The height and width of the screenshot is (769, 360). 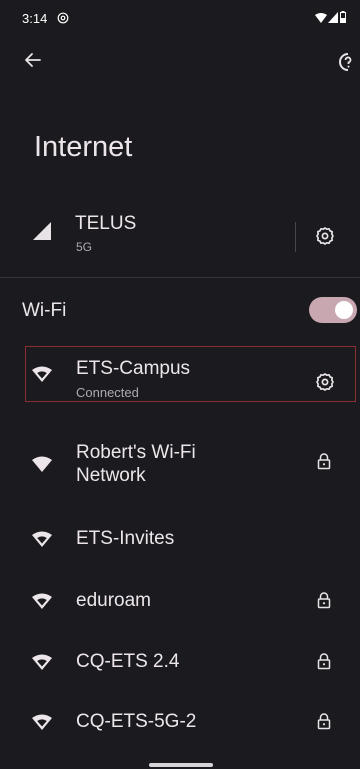 What do you see at coordinates (136, 721) in the screenshot?
I see `network-name: CQ-ETS-5G-2` at bounding box center [136, 721].